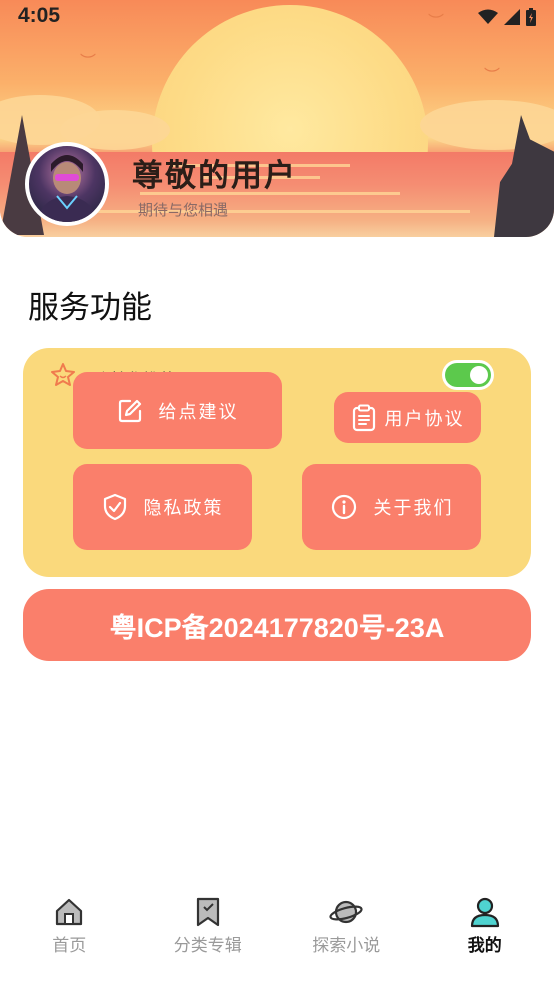 Image resolution: width=554 pixels, height=984 pixels. What do you see at coordinates (485, 935) in the screenshot?
I see `tab-mine: 我的` at bounding box center [485, 935].